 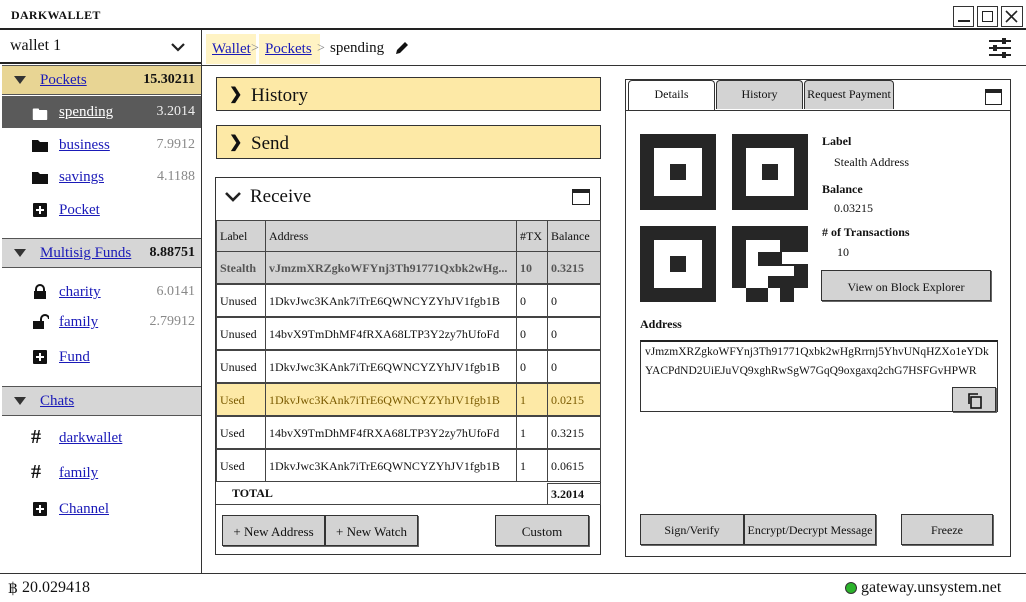 What do you see at coordinates (41, 321) in the screenshot?
I see `unlock-icon` at bounding box center [41, 321].